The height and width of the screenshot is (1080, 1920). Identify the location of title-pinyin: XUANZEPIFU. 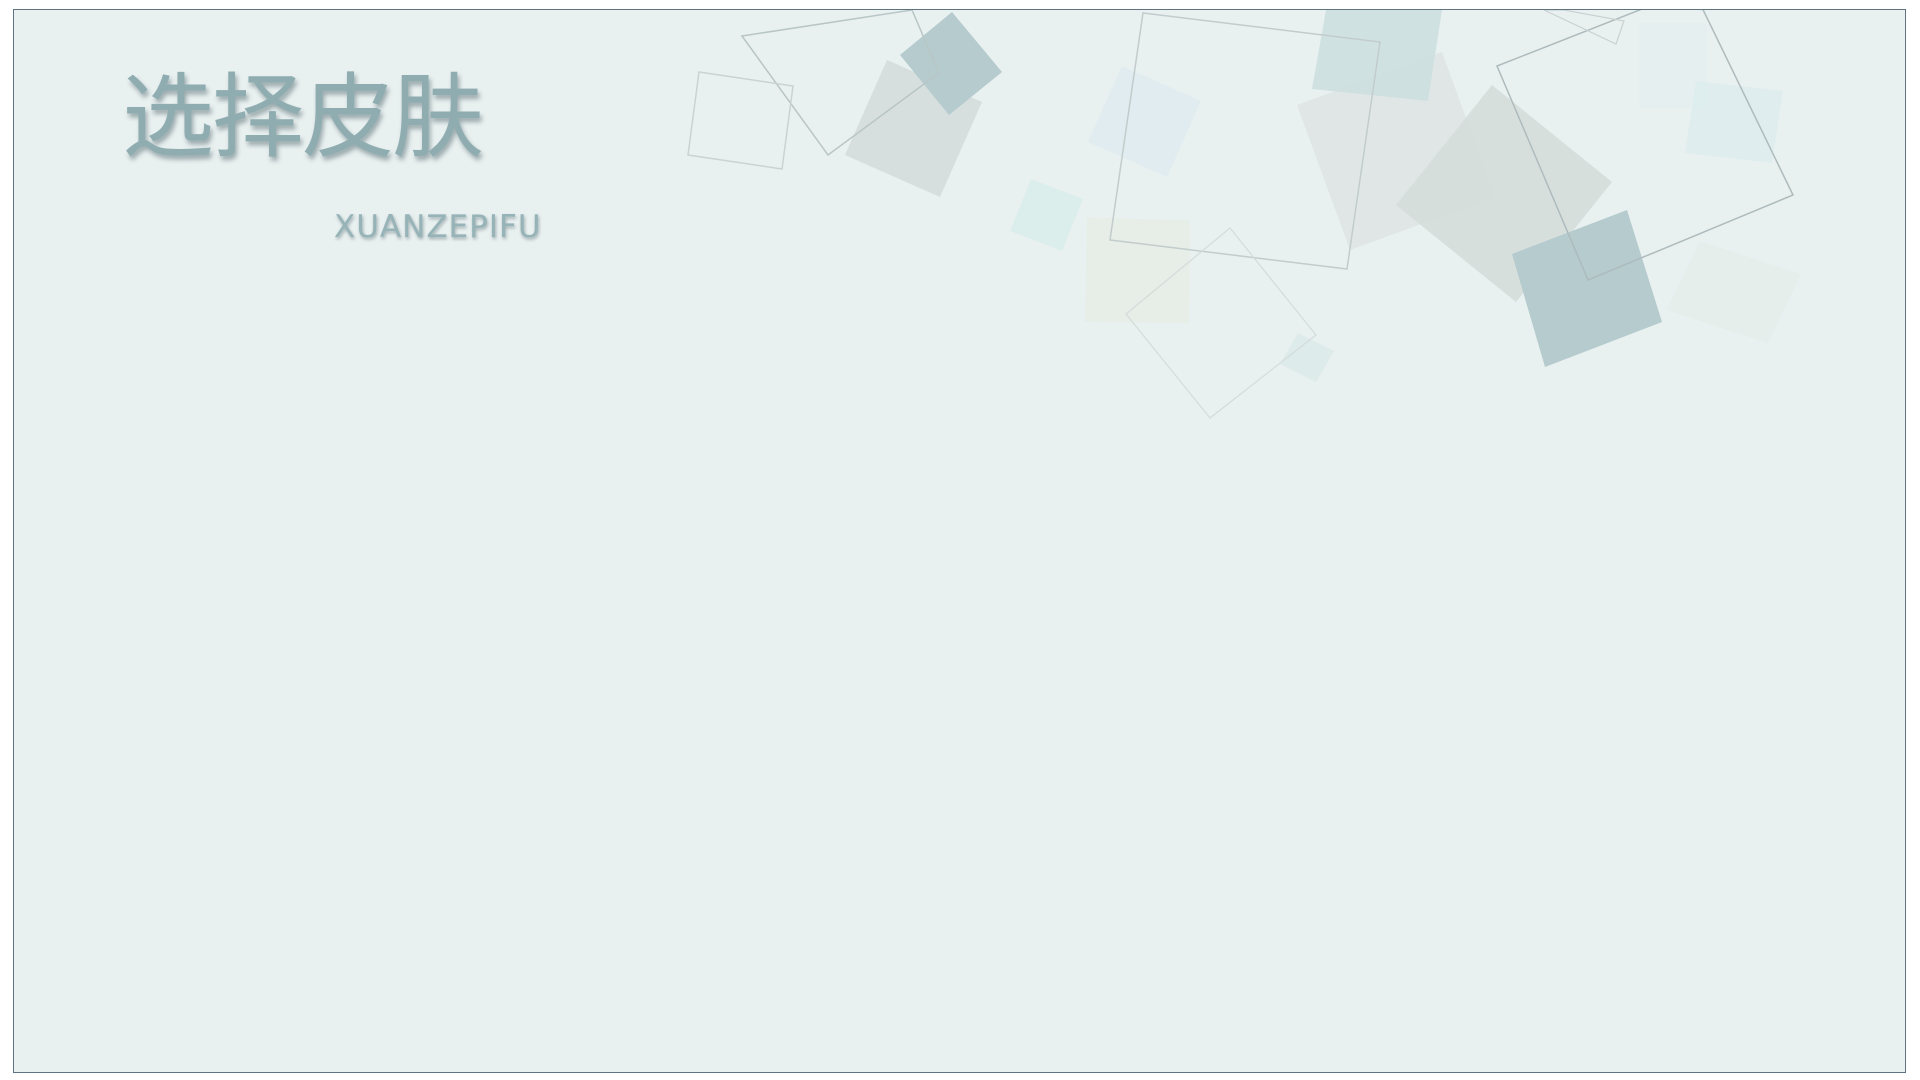
(438, 227).